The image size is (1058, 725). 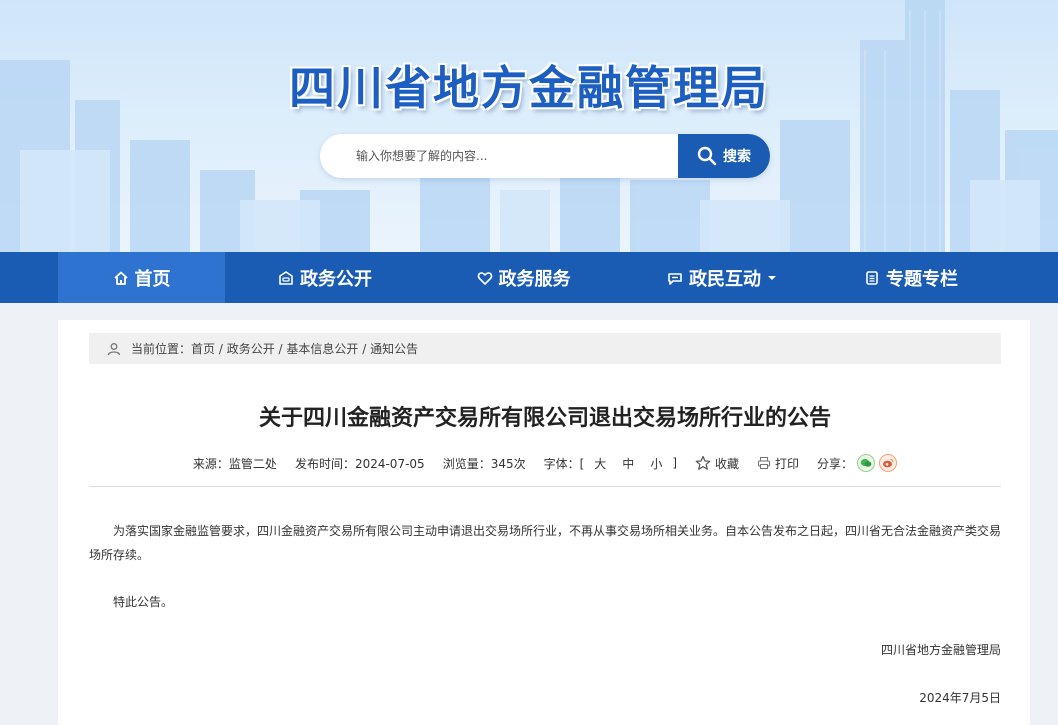 I want to click on article-date: 发布时间：2024-07-05, so click(x=359, y=463).